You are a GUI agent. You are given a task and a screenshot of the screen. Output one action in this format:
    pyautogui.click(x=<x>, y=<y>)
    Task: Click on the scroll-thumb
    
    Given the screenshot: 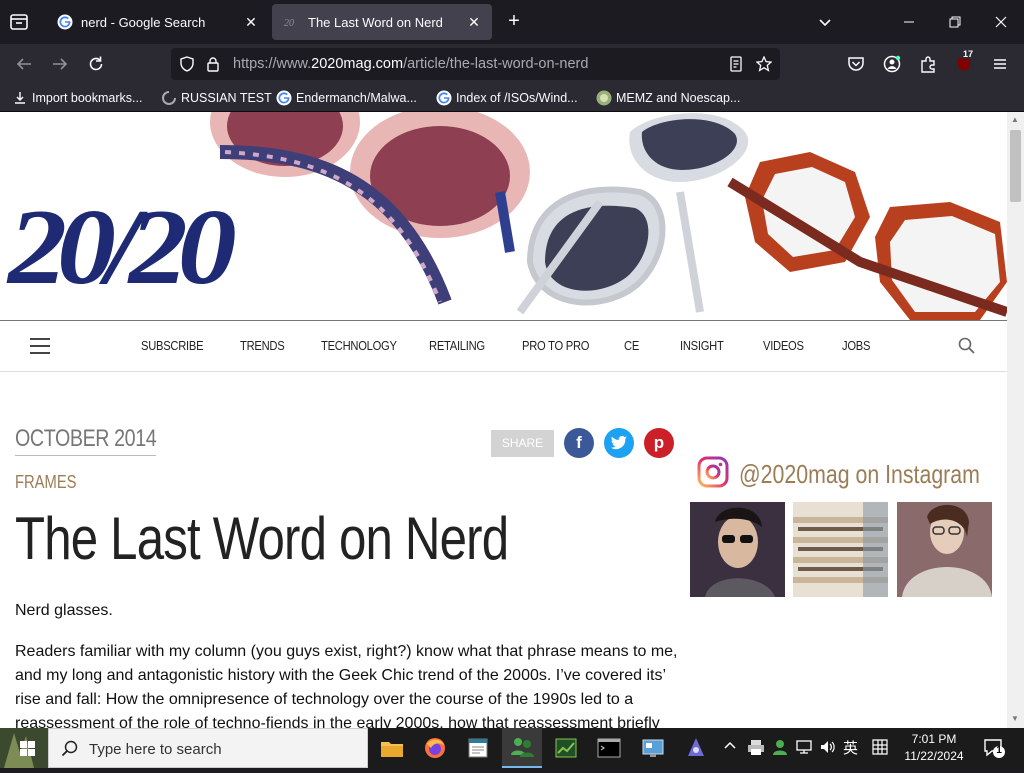 What is the action you would take?
    pyautogui.click(x=1015, y=166)
    